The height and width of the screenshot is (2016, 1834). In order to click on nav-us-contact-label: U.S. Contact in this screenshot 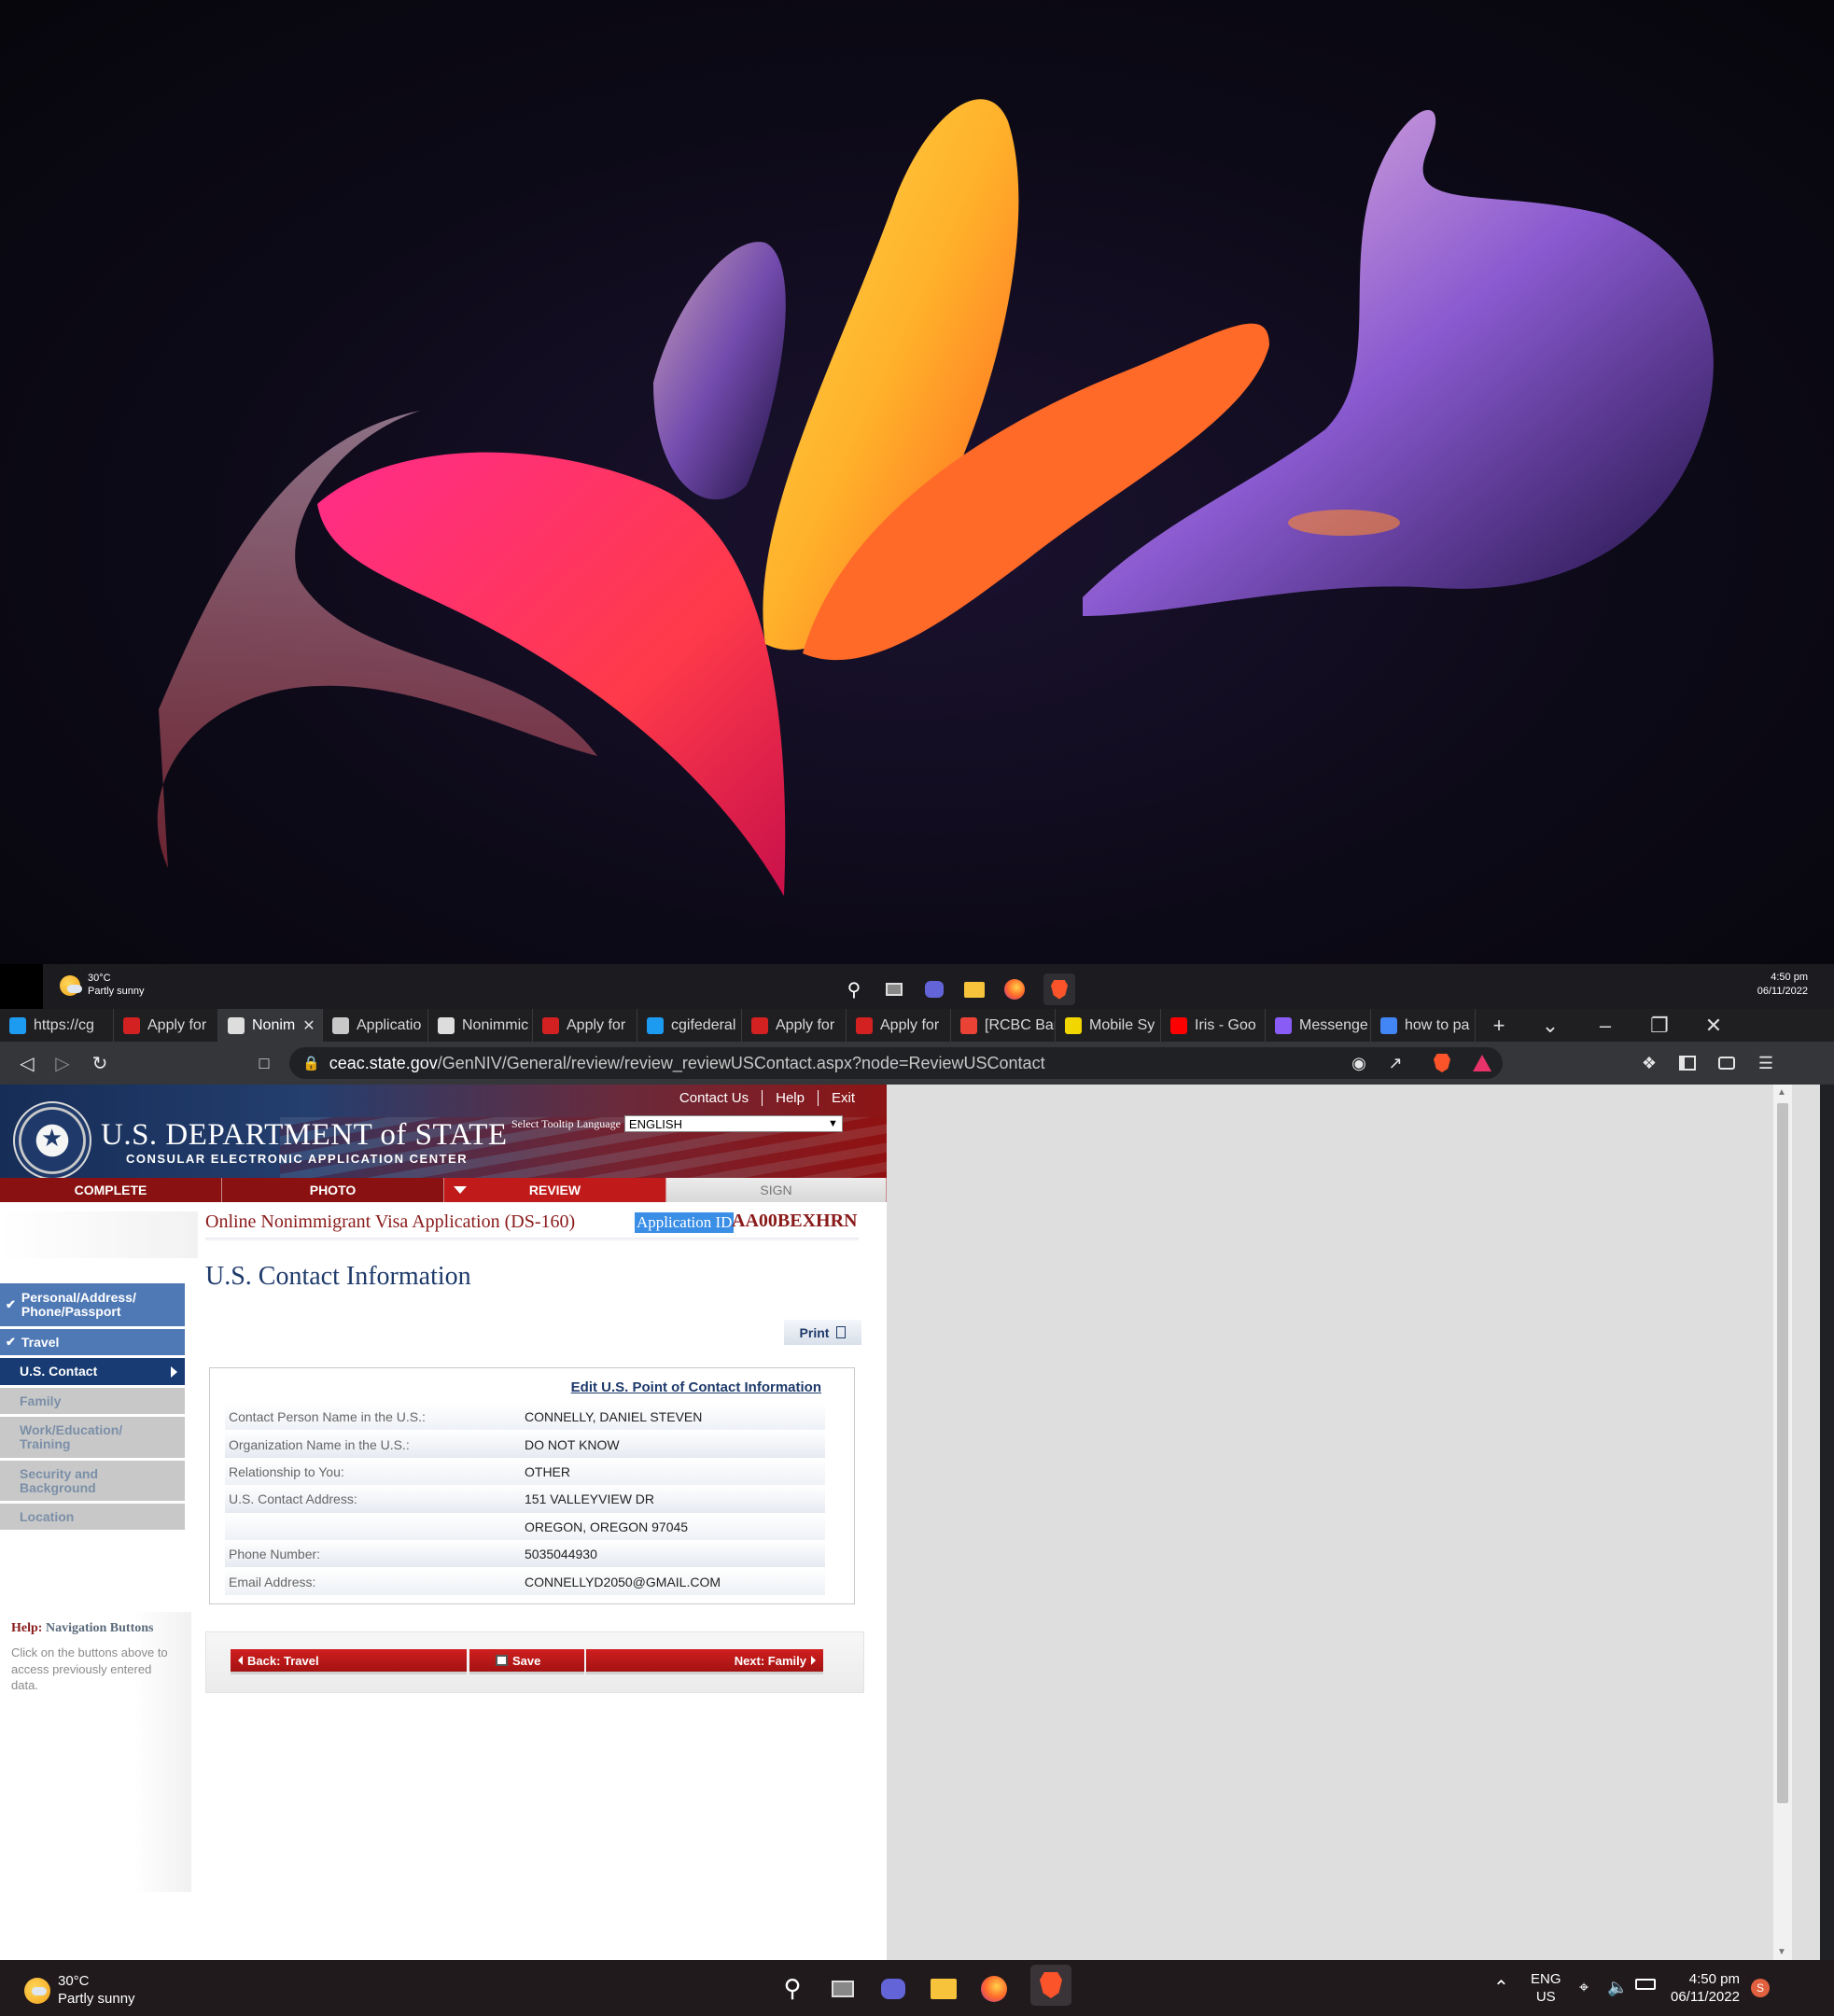, I will do `click(59, 1371)`.